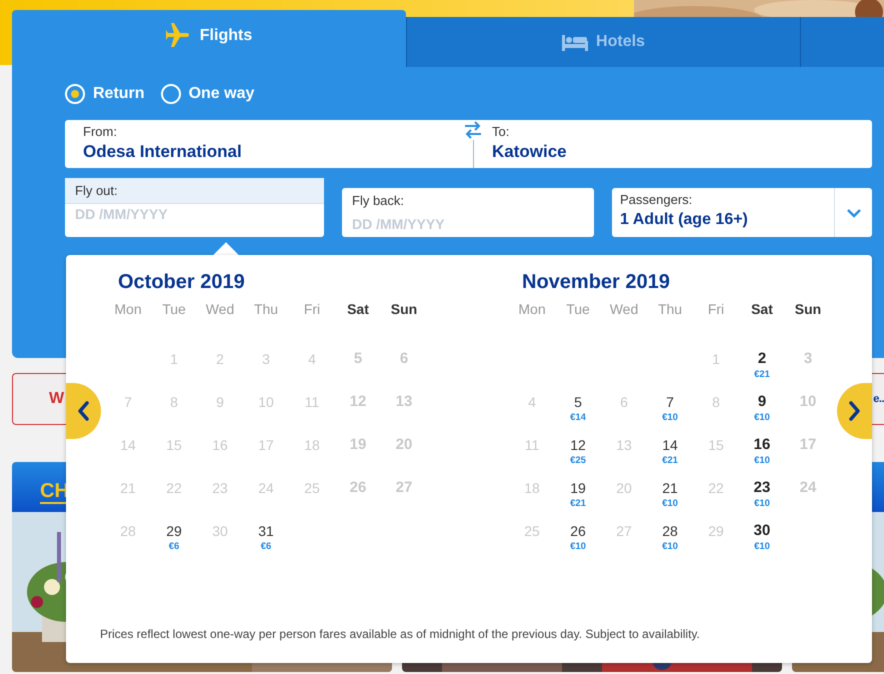 This screenshot has width=884, height=674. I want to click on tab: Flights, so click(209, 38).